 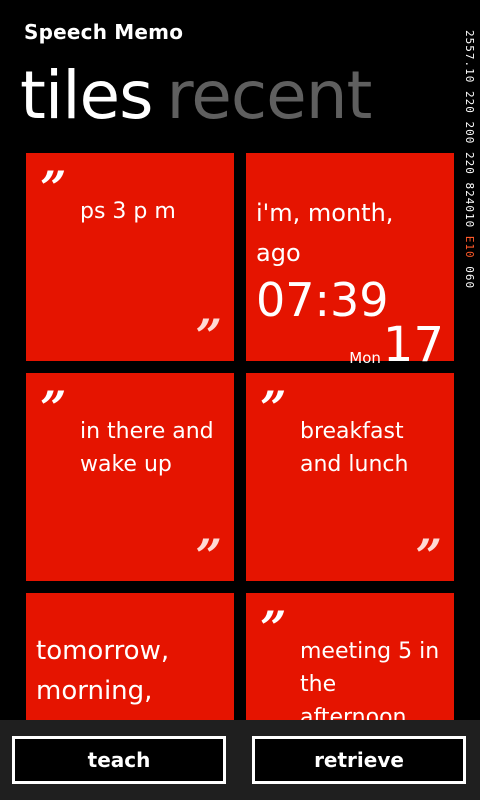 What do you see at coordinates (240, 760) in the screenshot?
I see `app-bar: teach retrieve` at bounding box center [240, 760].